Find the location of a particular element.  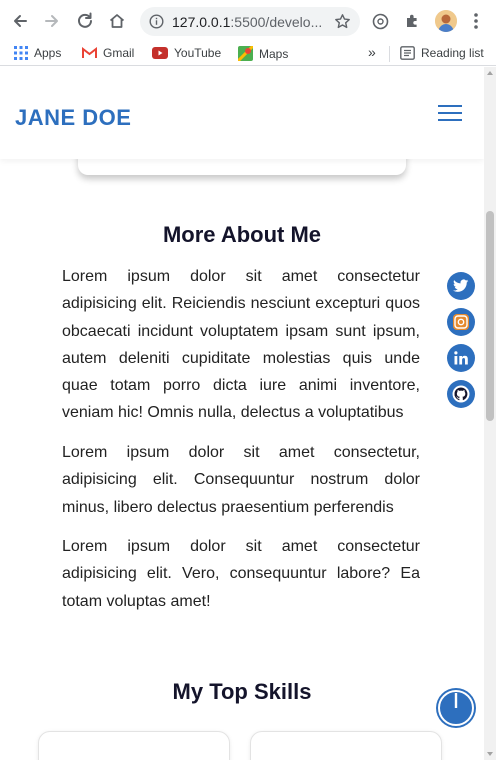

page-scrollbar is located at coordinates (490, 413).